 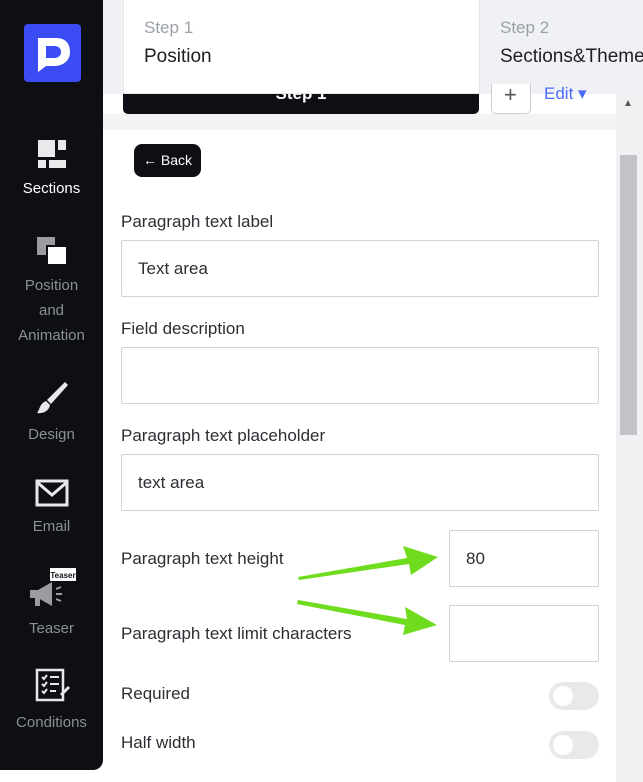 I want to click on envelope-icon, so click(x=51, y=493).